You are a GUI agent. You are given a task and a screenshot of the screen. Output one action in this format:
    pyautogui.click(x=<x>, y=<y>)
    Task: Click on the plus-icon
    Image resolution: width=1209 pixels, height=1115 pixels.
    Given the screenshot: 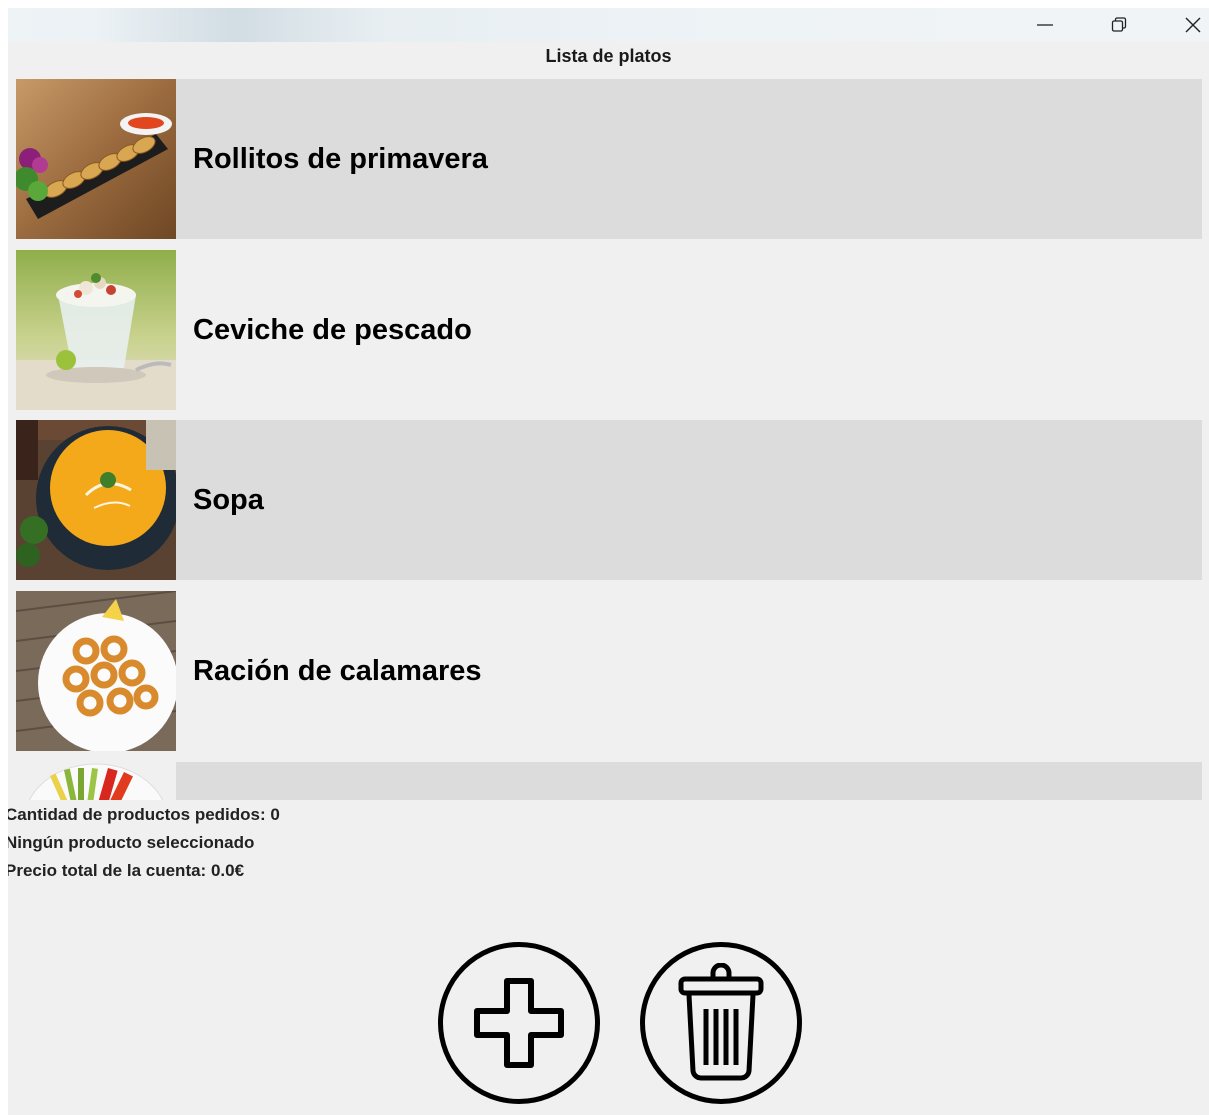 What is the action you would take?
    pyautogui.click(x=519, y=1023)
    